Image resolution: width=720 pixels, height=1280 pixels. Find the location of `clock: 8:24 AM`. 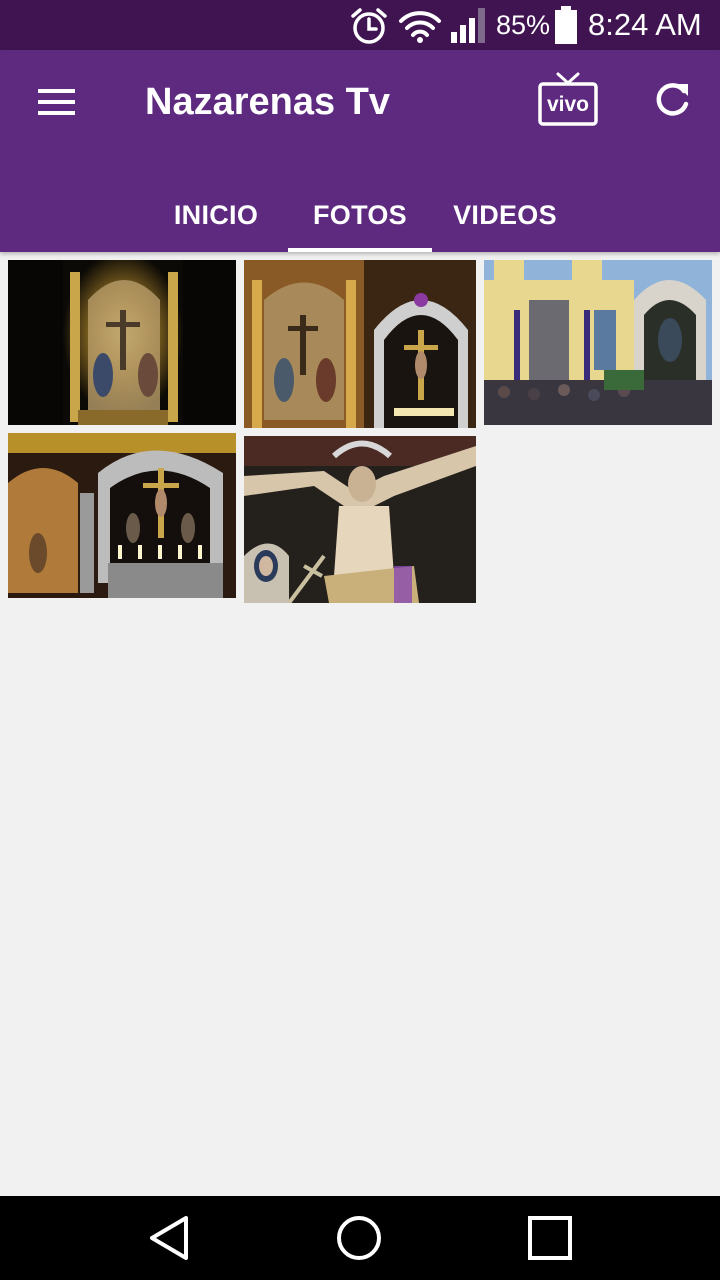

clock: 8:24 AM is located at coordinates (645, 24).